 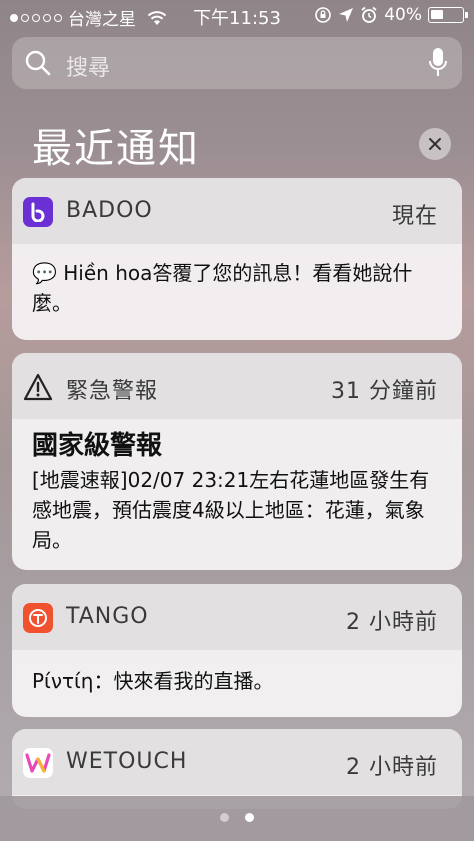 What do you see at coordinates (38, 387) in the screenshot?
I see `warning-icon` at bounding box center [38, 387].